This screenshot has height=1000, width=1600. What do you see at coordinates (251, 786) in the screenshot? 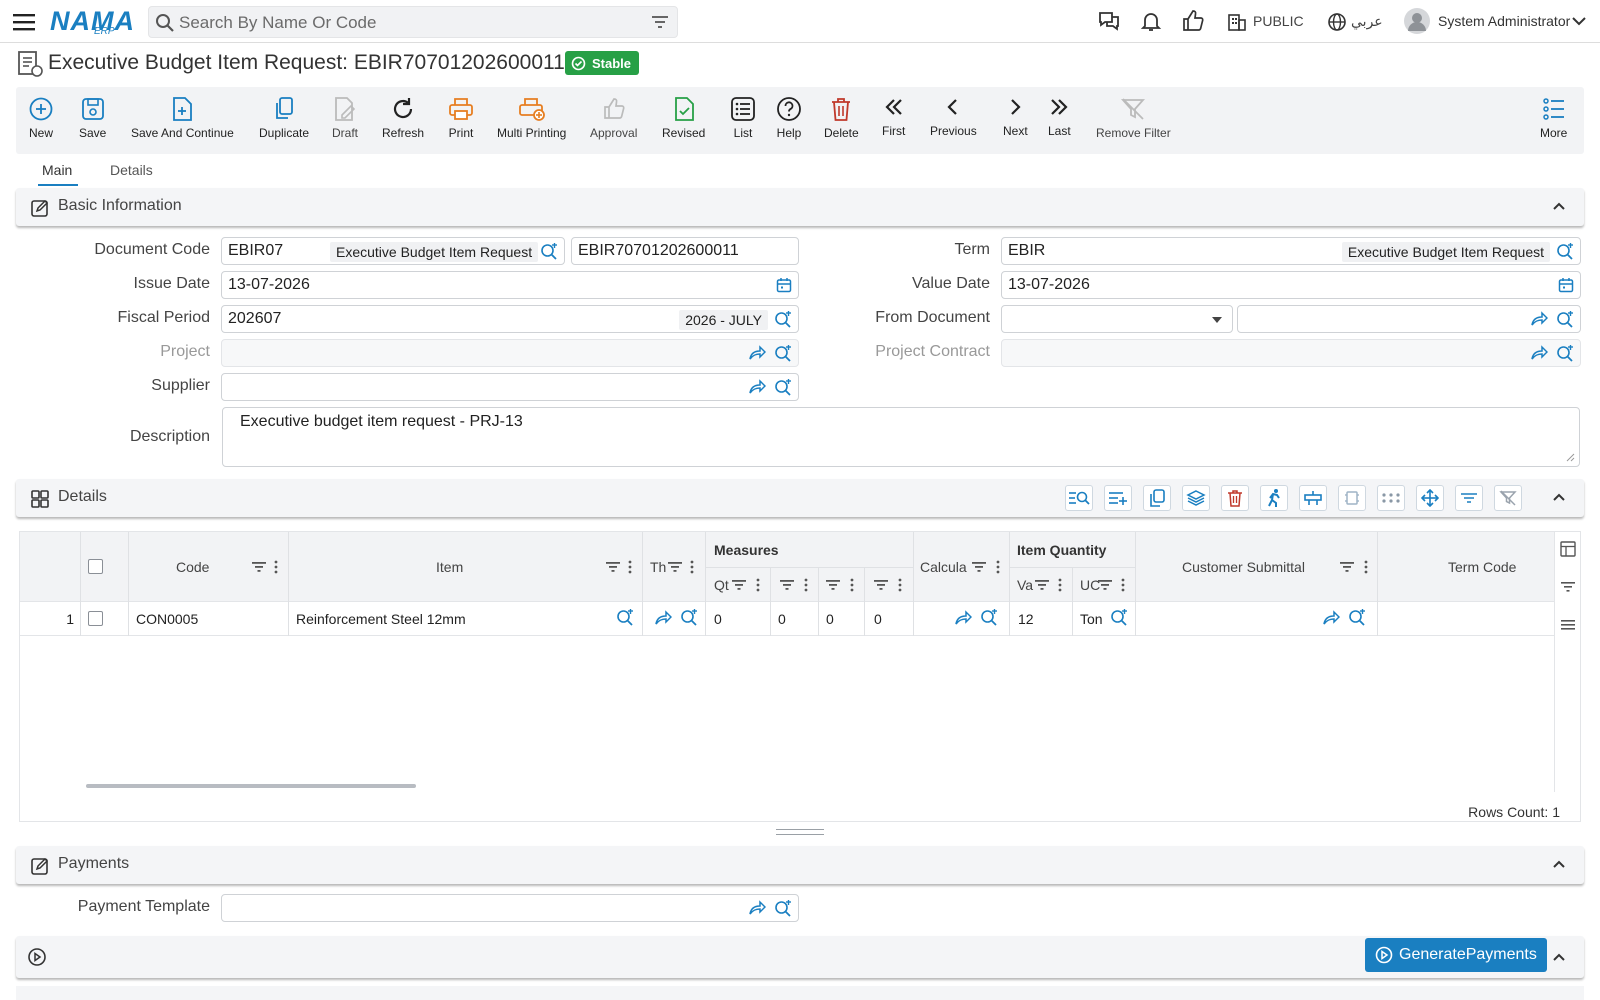
I see `horizontal-scrollbar` at bounding box center [251, 786].